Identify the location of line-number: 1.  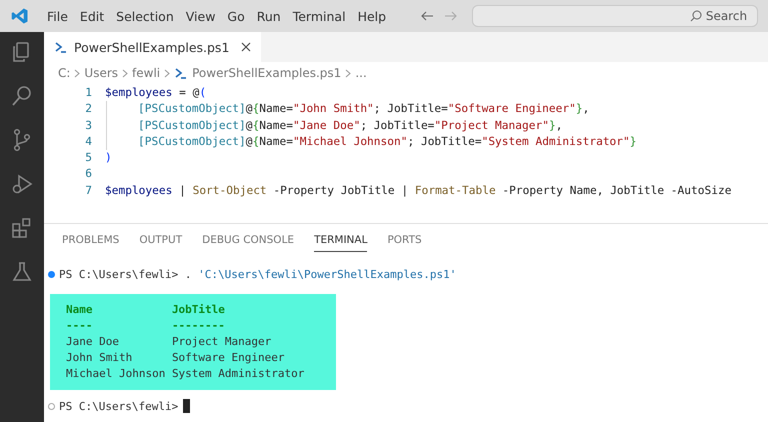
(88, 93).